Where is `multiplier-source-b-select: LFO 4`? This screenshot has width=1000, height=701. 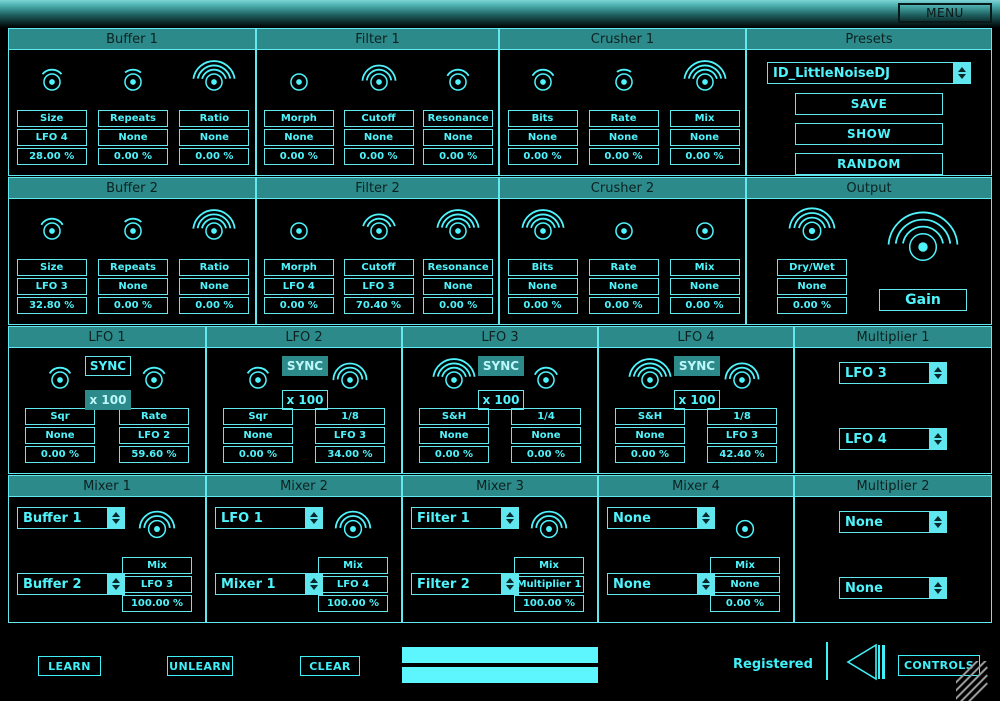 multiplier-source-b-select: LFO 4 is located at coordinates (893, 439).